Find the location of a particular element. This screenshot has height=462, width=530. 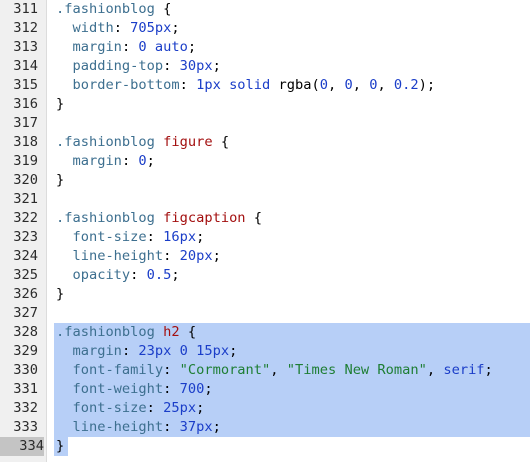

code-line: 319 margin: 0; is located at coordinates (265, 161).